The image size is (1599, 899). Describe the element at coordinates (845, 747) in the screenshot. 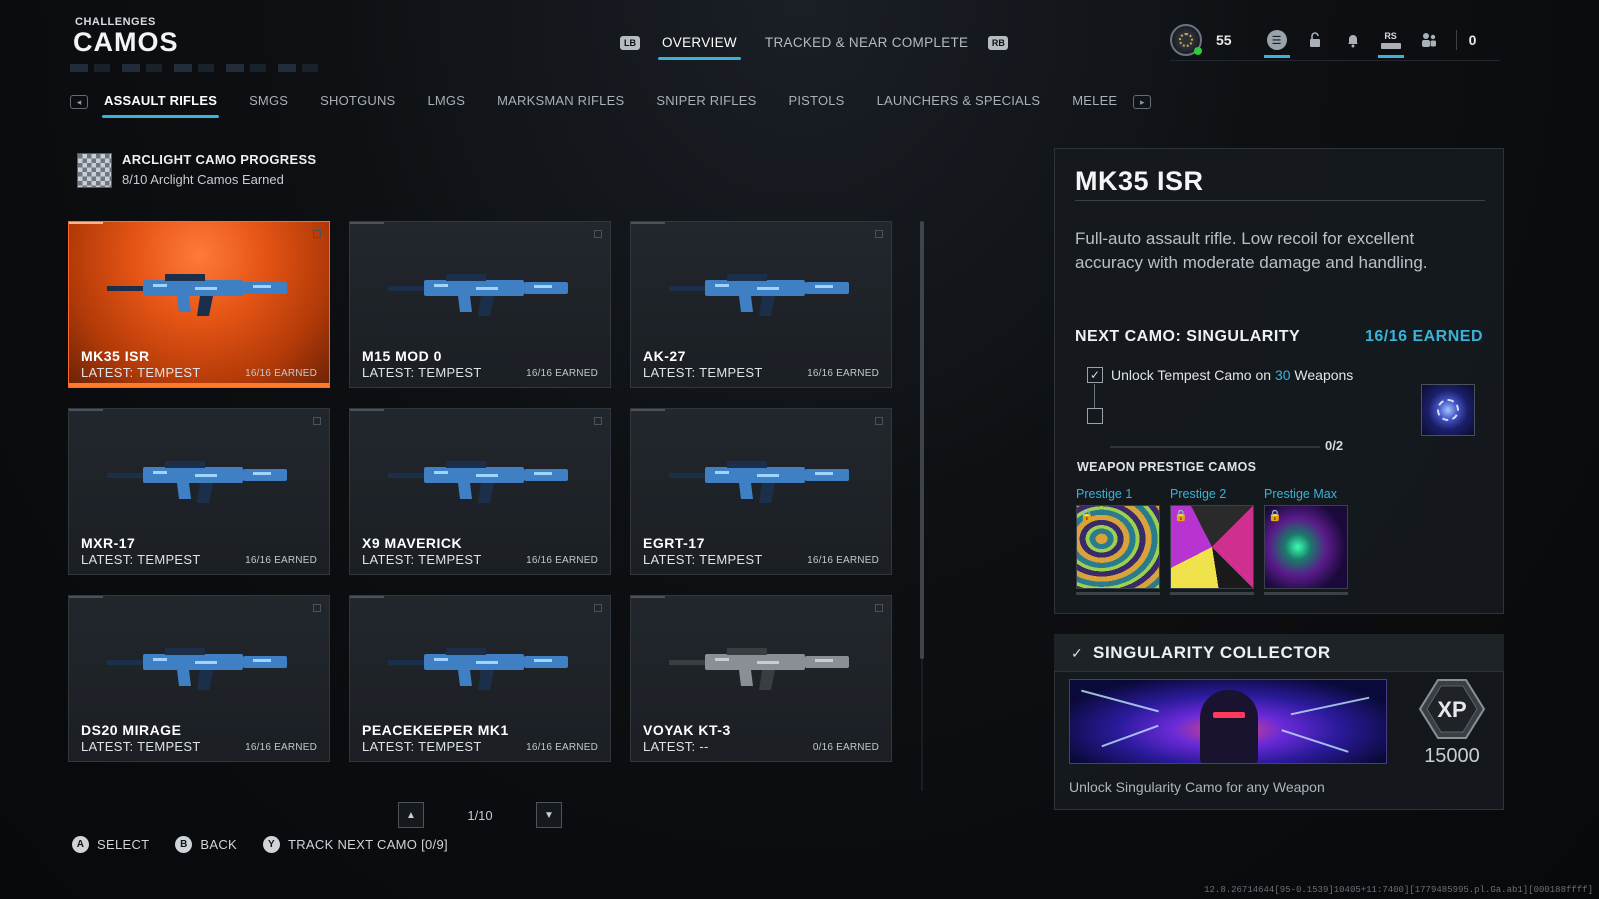

I see `weapon-earned-count: 0/16 EARNED` at that location.